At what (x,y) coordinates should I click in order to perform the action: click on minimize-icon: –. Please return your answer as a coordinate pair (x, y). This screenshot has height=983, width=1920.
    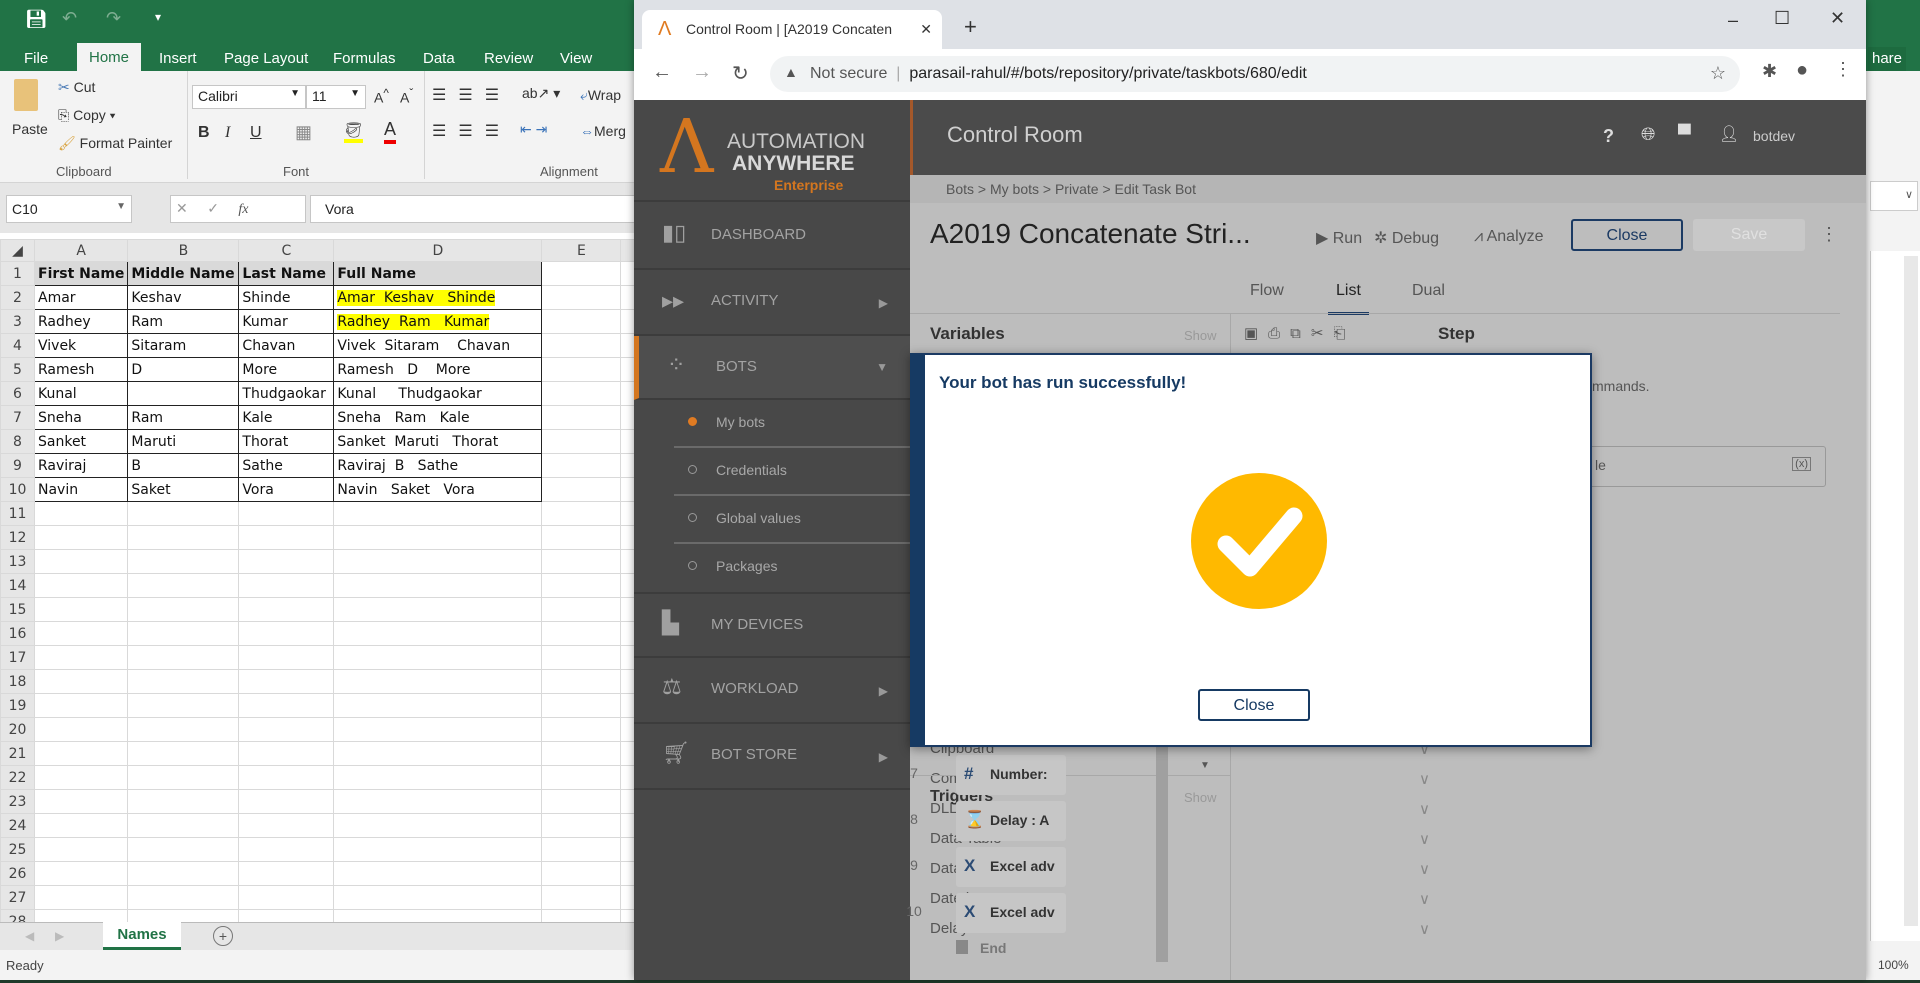
    Looking at the image, I should click on (1733, 20).